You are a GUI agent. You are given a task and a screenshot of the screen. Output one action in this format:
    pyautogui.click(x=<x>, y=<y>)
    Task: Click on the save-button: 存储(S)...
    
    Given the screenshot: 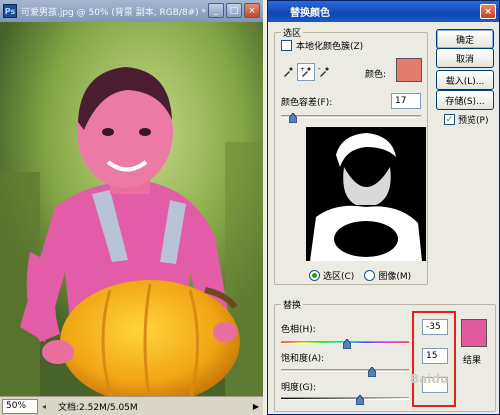 What is the action you would take?
    pyautogui.click(x=465, y=100)
    